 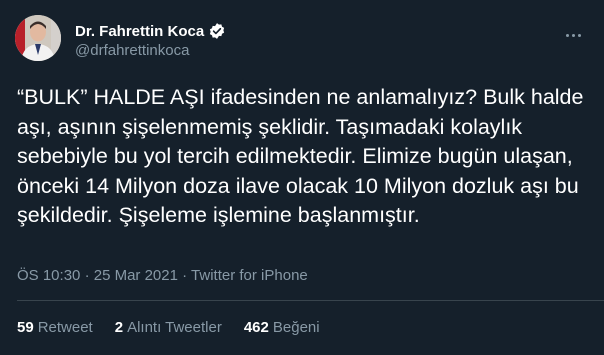 I want to click on divider, so click(x=310, y=300).